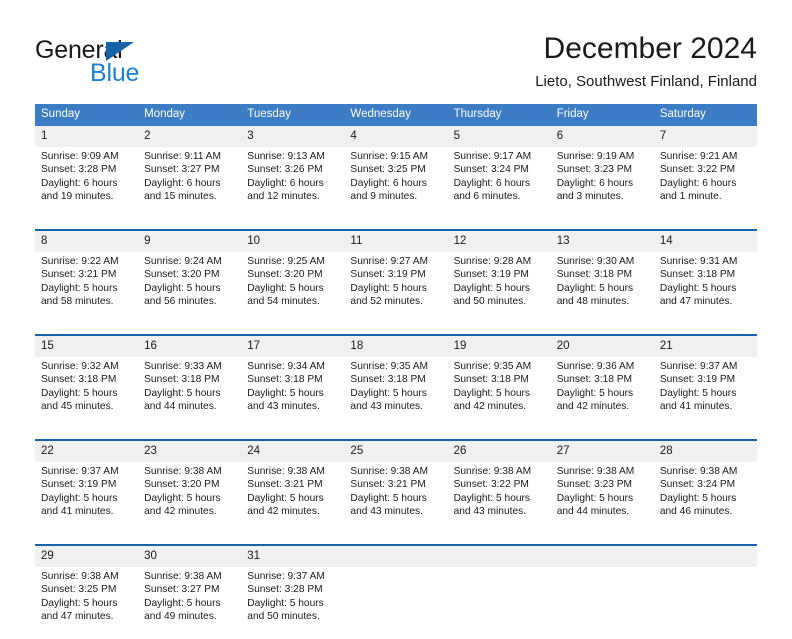 This screenshot has width=792, height=639. What do you see at coordinates (183, 366) in the screenshot?
I see `sunrise-text: Sunrise: 9:33 AM` at bounding box center [183, 366].